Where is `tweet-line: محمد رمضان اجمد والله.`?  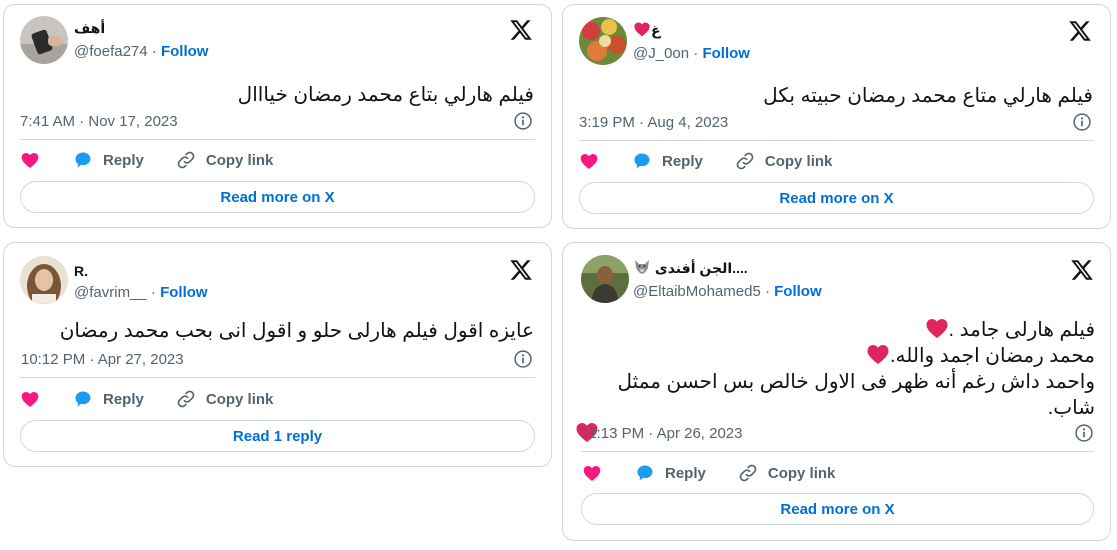
tweet-line: محمد رمضان اجمد والله. is located at coordinates (835, 356).